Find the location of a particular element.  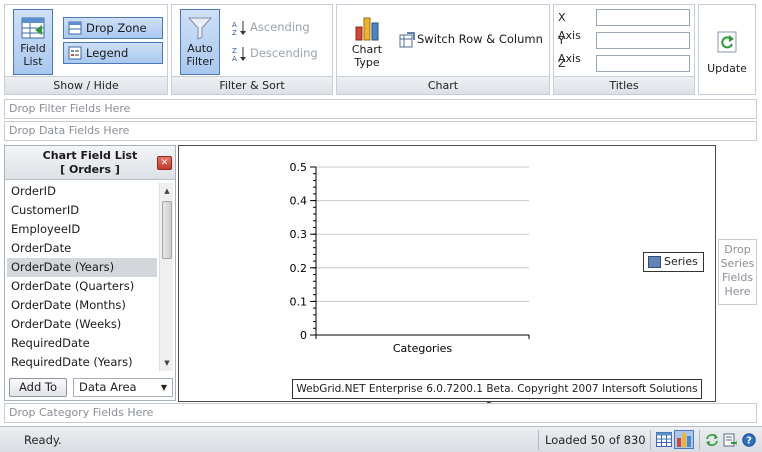

field-list-icon is located at coordinates (33, 28).